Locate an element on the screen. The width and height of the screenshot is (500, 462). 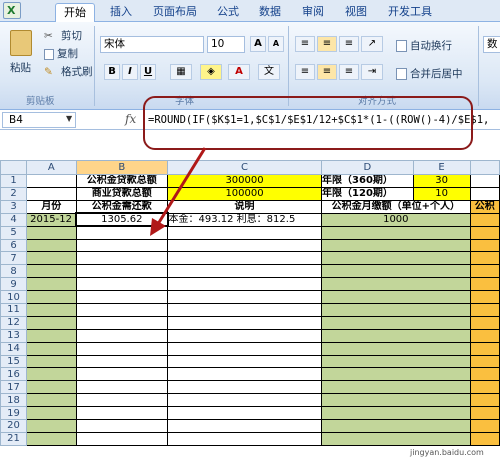
watermark-text: jingyan.baidu.com is located at coordinates (447, 452).